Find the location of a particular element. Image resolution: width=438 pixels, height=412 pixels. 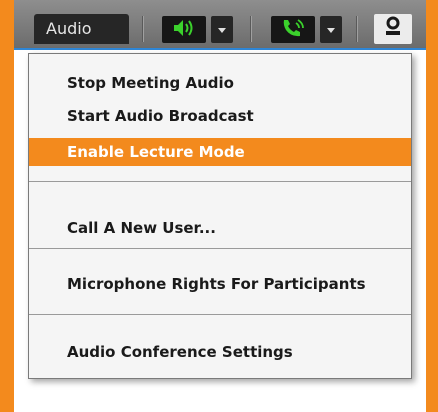

phone-icon is located at coordinates (293, 30).